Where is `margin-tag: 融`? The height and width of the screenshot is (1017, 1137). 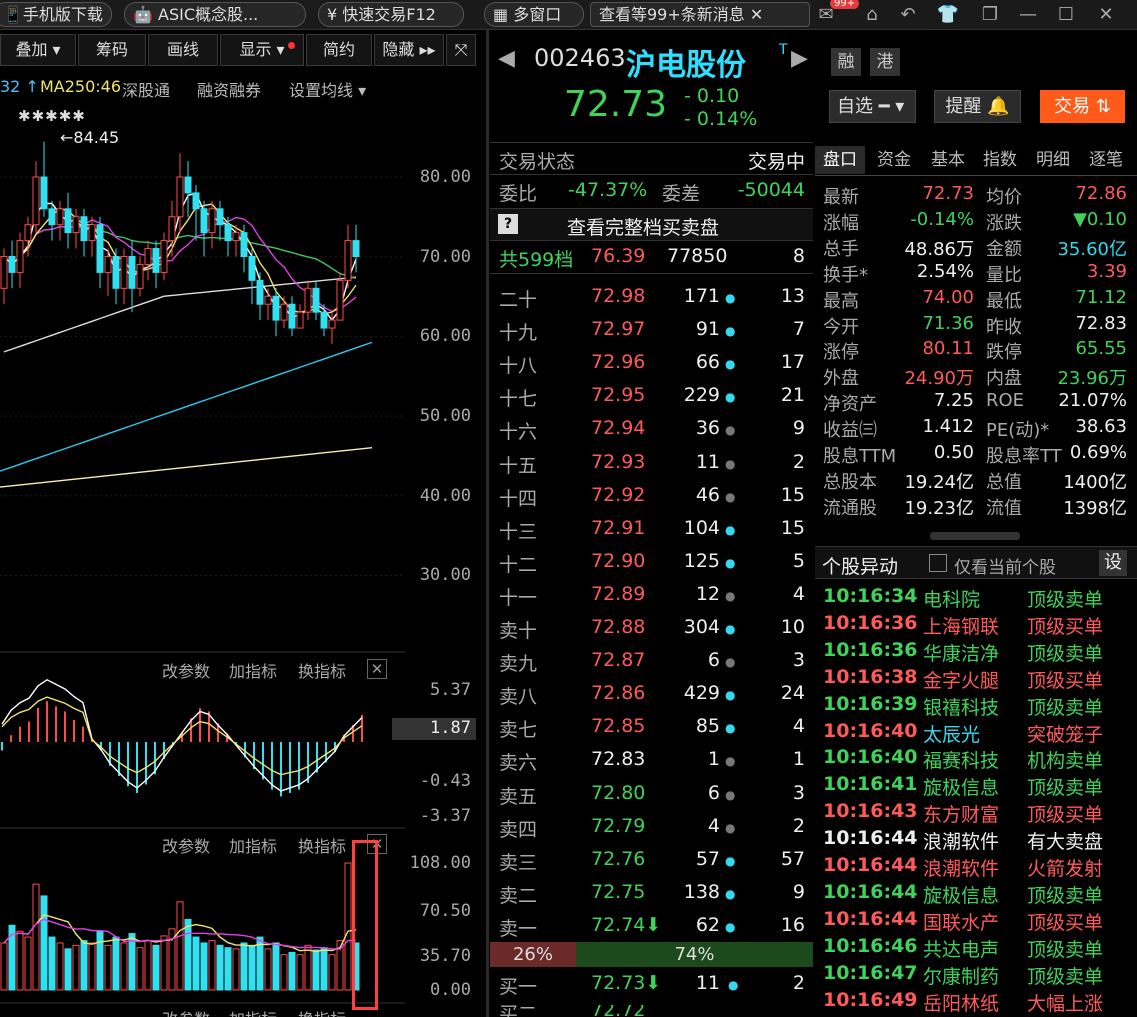
margin-tag: 融 is located at coordinates (846, 62).